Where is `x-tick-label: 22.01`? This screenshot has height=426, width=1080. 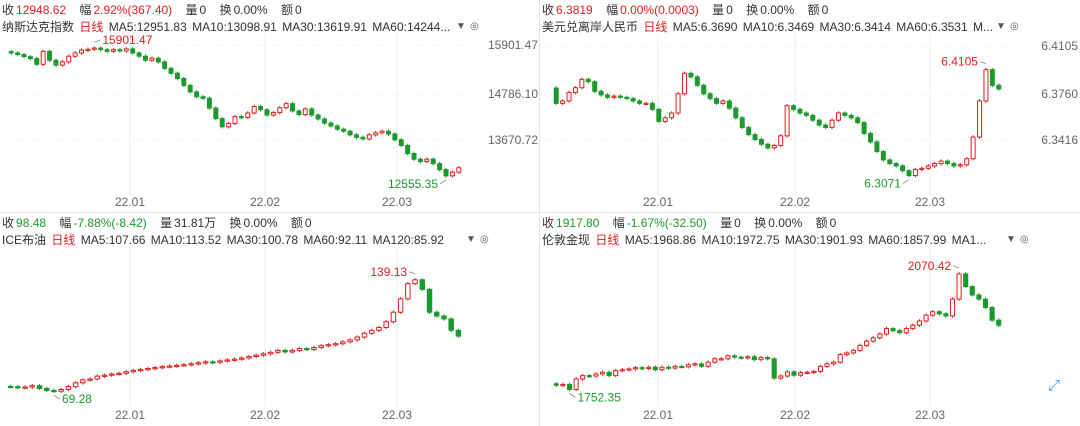
x-tick-label: 22.01 is located at coordinates (658, 415).